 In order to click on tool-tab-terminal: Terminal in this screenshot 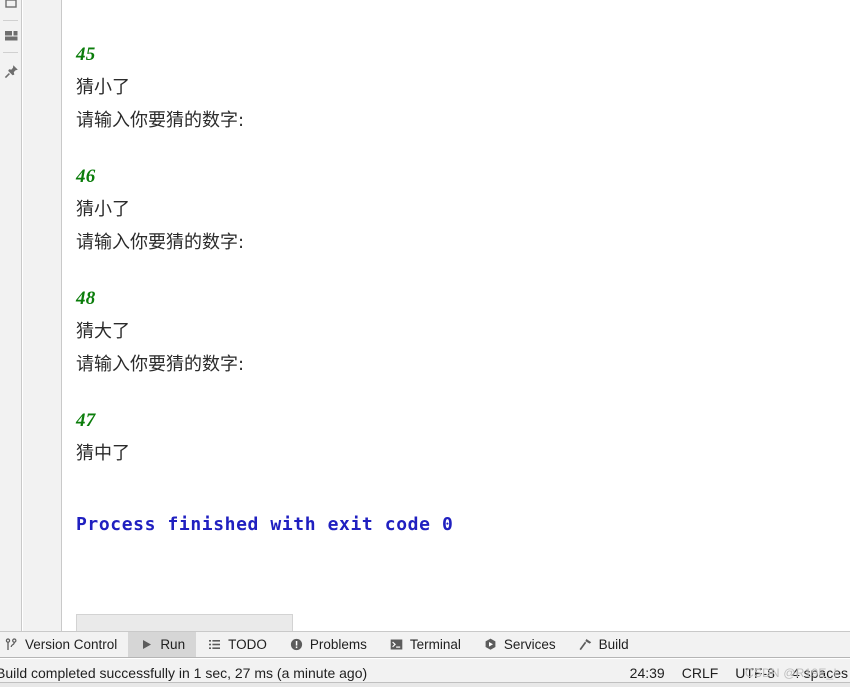, I will do `click(425, 644)`.